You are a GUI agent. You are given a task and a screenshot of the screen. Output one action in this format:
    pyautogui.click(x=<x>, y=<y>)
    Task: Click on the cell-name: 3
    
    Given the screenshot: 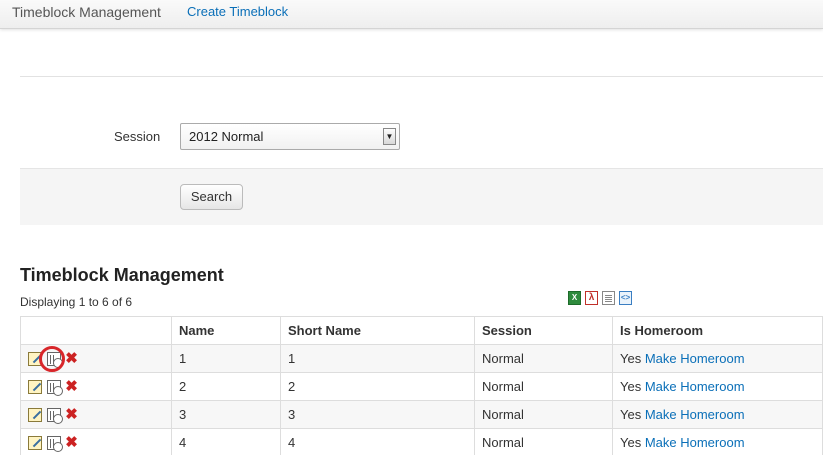 What is the action you would take?
    pyautogui.click(x=226, y=414)
    